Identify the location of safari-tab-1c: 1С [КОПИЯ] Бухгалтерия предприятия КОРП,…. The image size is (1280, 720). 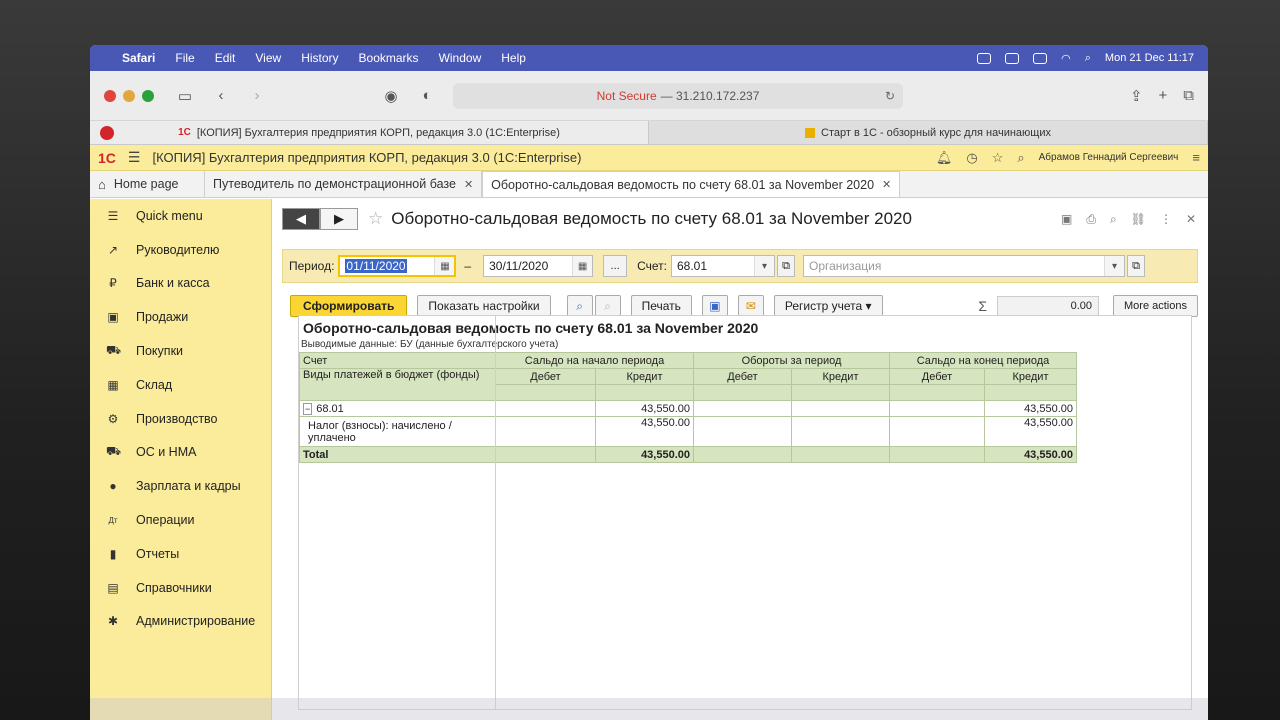
(369, 132).